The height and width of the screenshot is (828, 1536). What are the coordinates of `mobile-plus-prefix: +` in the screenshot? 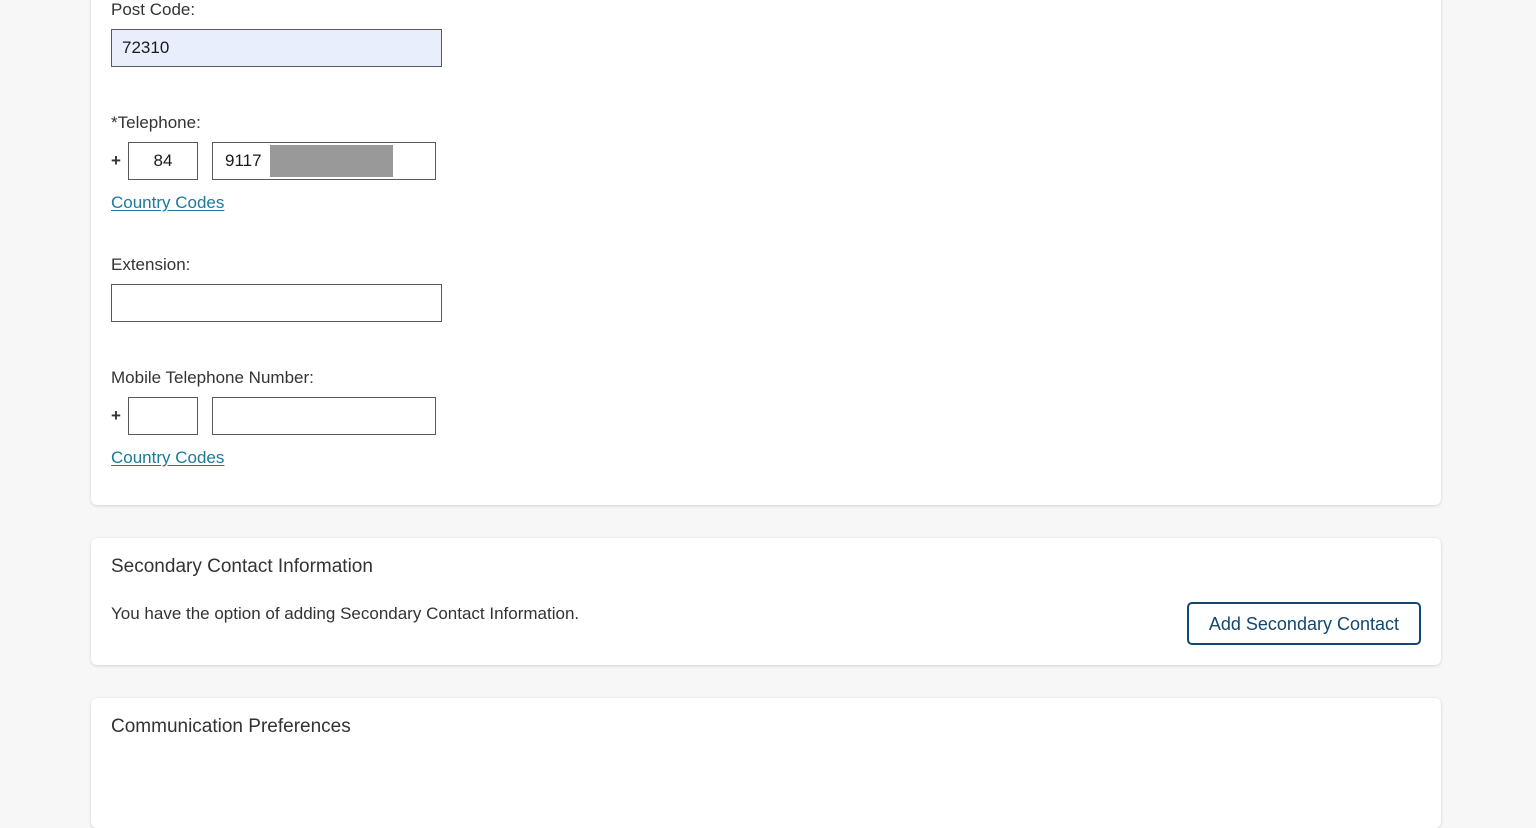 It's located at (116, 415).